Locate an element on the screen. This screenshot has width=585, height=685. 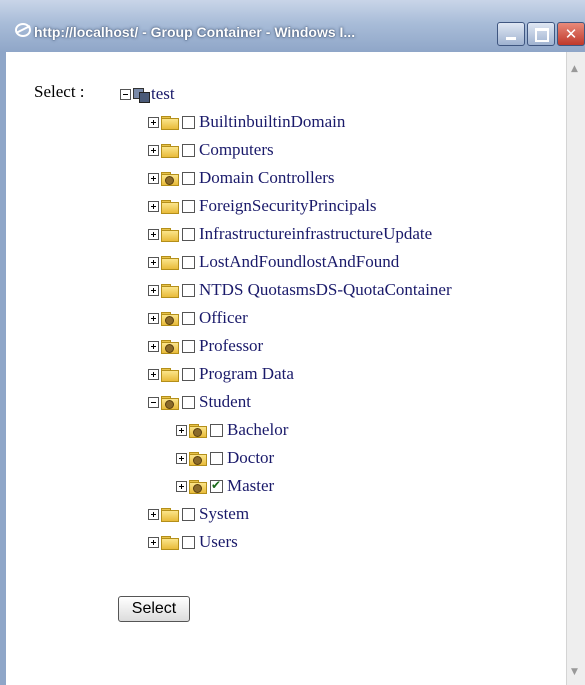
maximize-button is located at coordinates (541, 34).